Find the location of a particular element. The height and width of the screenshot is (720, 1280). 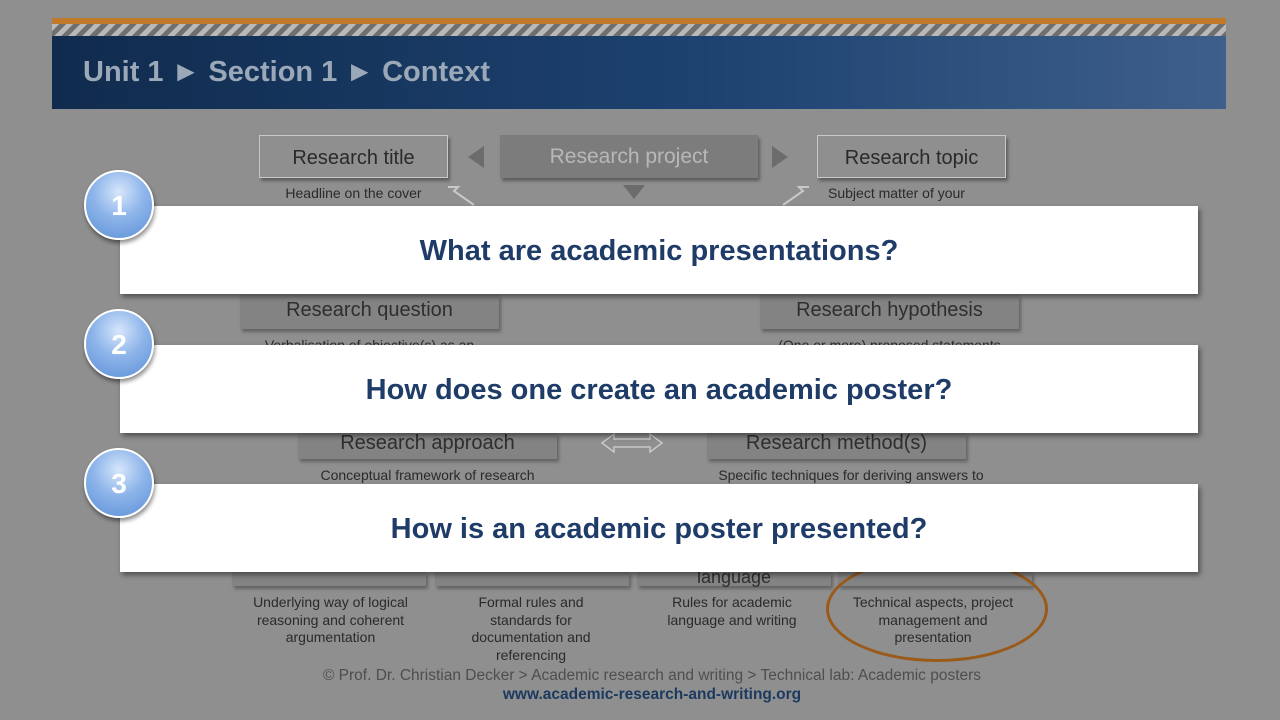

arrow-left-icon is located at coordinates (476, 157).